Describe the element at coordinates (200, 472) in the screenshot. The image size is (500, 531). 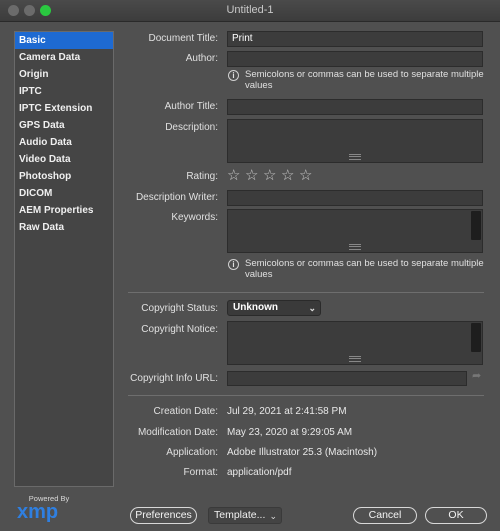
I see `format-label: Format:` at that location.